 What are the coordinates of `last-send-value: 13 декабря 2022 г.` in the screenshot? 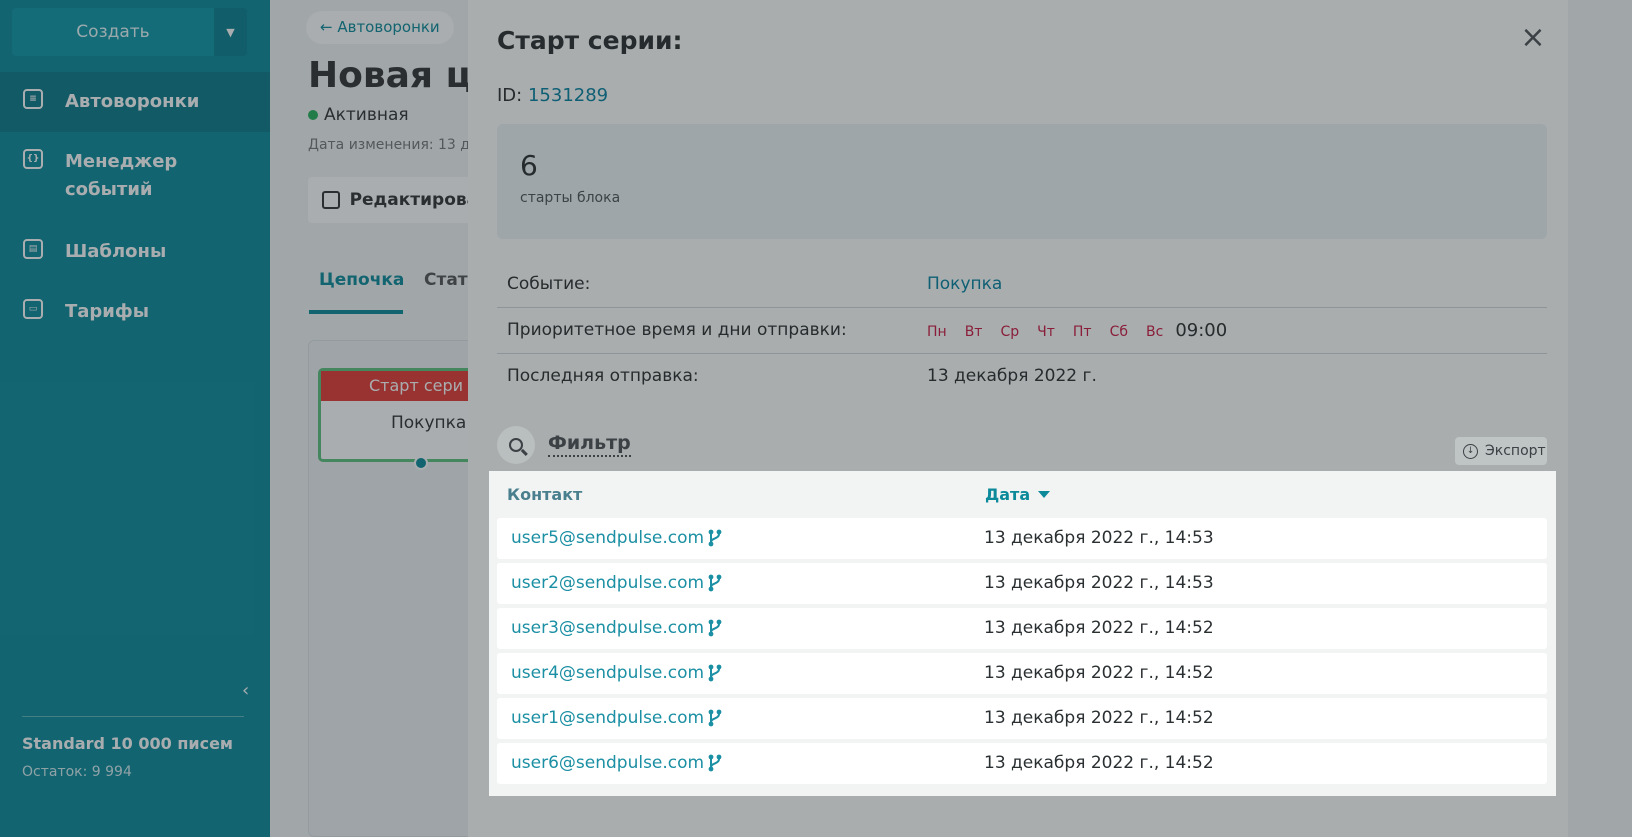 It's located at (1012, 376).